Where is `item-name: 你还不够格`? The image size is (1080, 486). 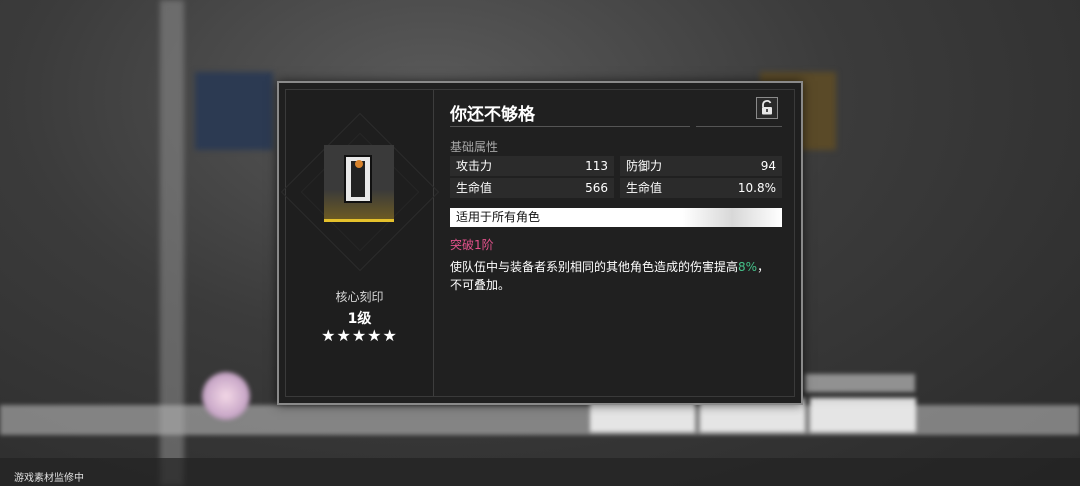
item-name: 你还不够格 is located at coordinates (492, 115).